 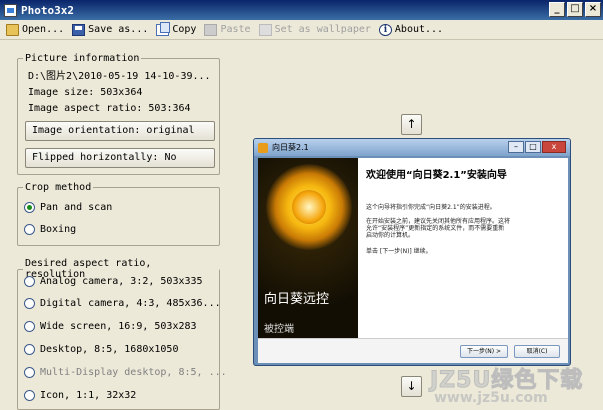 What do you see at coordinates (88, 395) in the screenshot?
I see `aspect-icon-label: Icon, 1:1, 32x32` at bounding box center [88, 395].